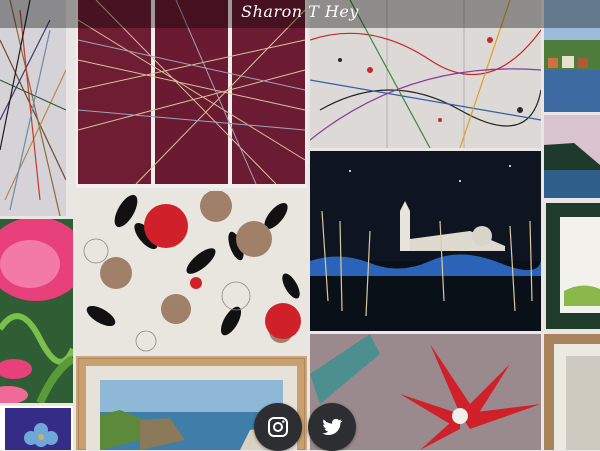 The image size is (600, 451). What do you see at coordinates (36, 311) in the screenshot?
I see `artwork-pink-flower` at bounding box center [36, 311].